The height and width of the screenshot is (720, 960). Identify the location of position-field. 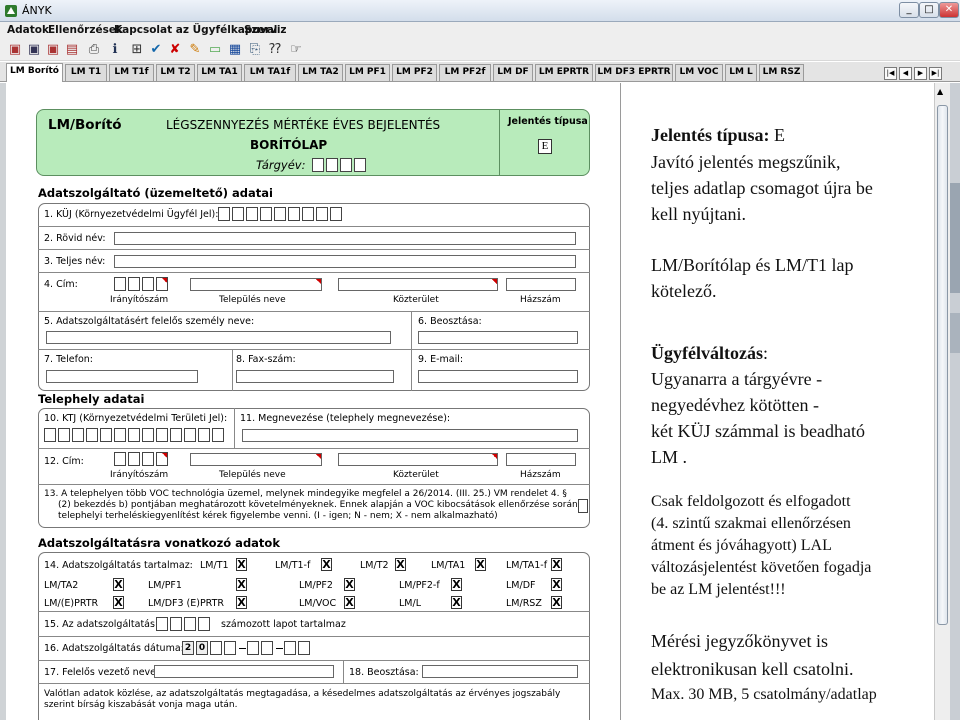
(498, 337).